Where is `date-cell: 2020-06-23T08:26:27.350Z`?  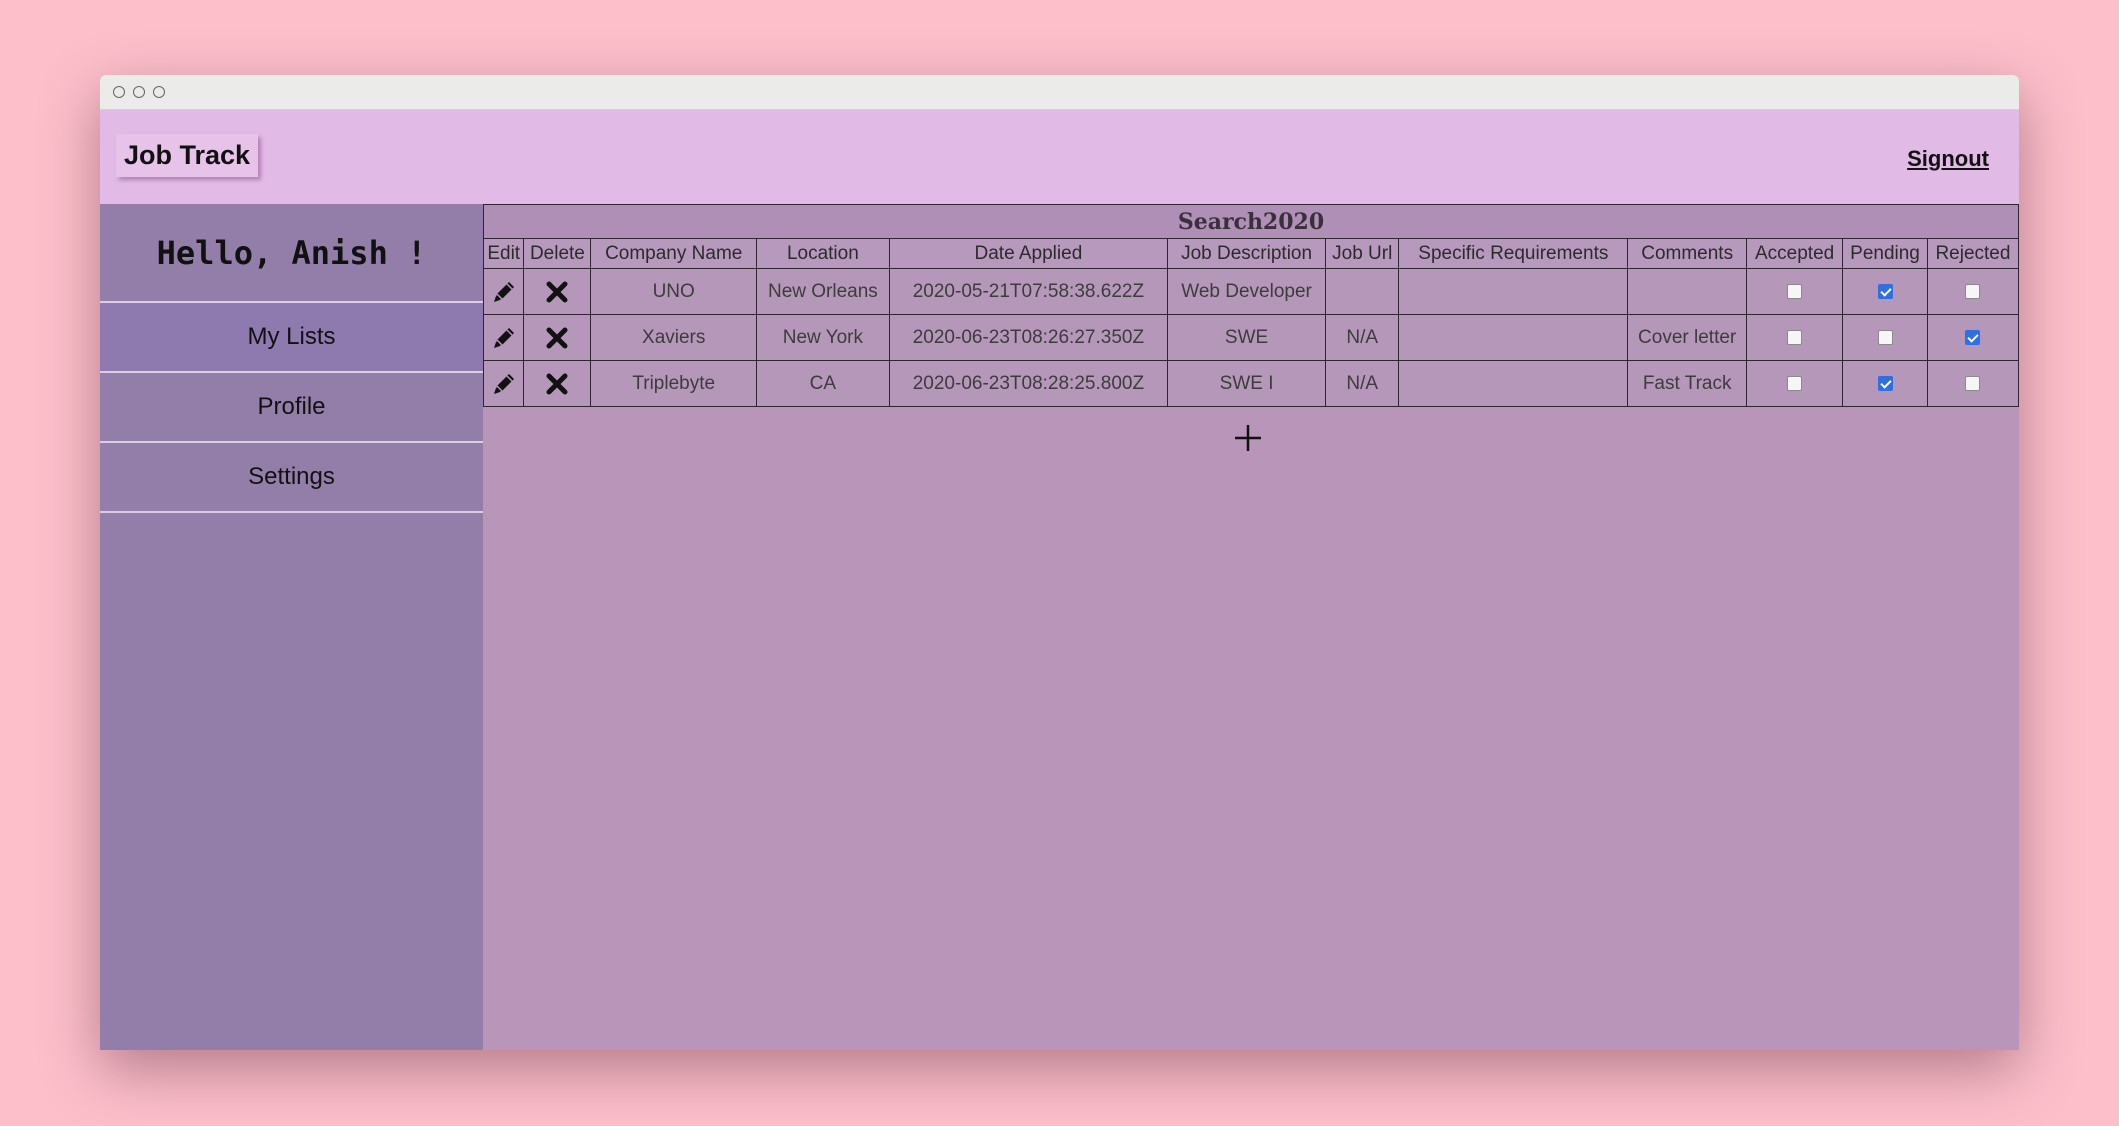 date-cell: 2020-06-23T08:26:27.350Z is located at coordinates (1028, 337).